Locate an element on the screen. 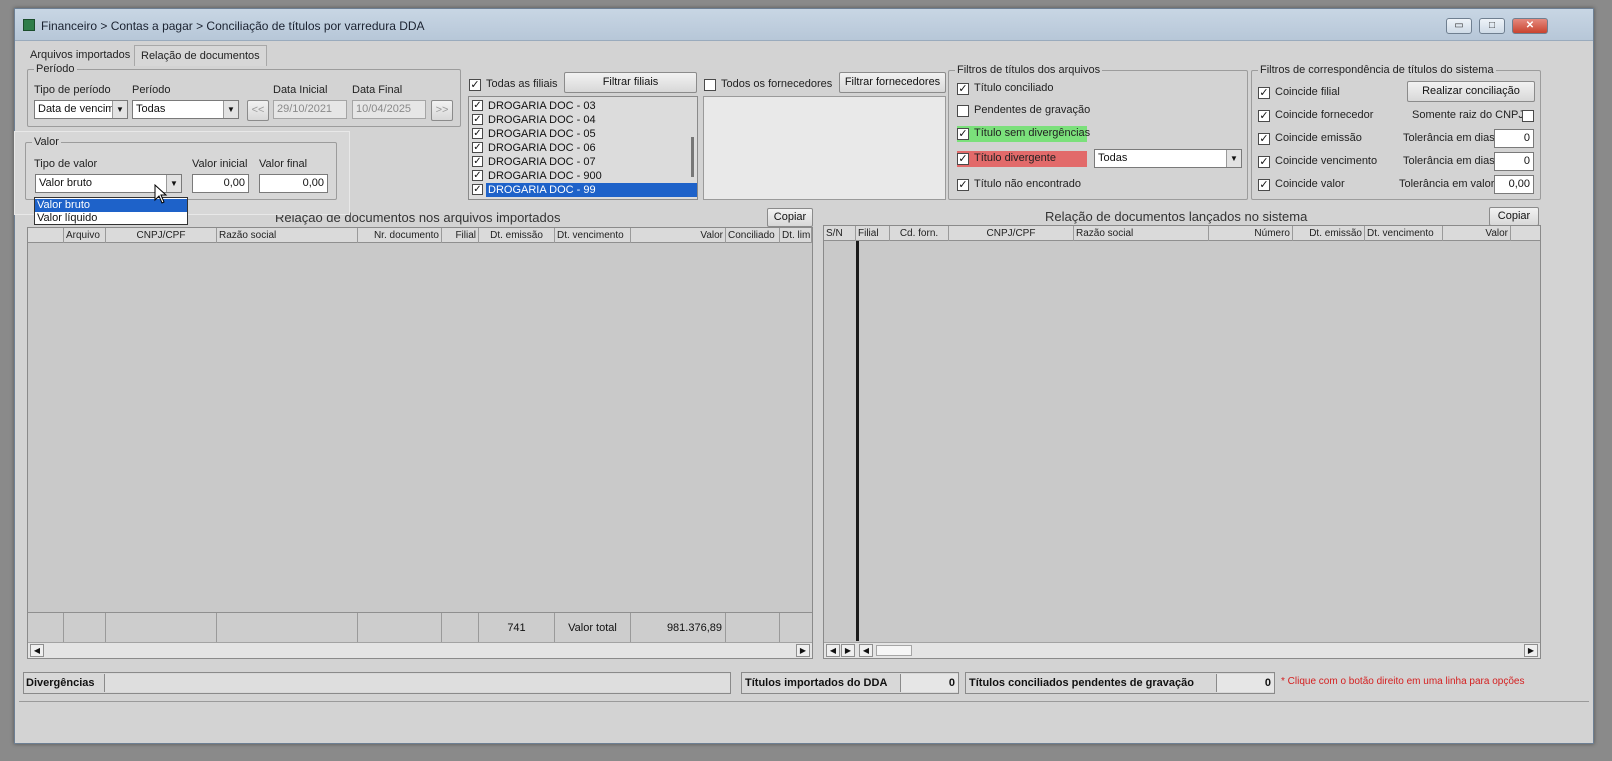 The image size is (1612, 761). valor-final-field: 0,00 is located at coordinates (293, 183).